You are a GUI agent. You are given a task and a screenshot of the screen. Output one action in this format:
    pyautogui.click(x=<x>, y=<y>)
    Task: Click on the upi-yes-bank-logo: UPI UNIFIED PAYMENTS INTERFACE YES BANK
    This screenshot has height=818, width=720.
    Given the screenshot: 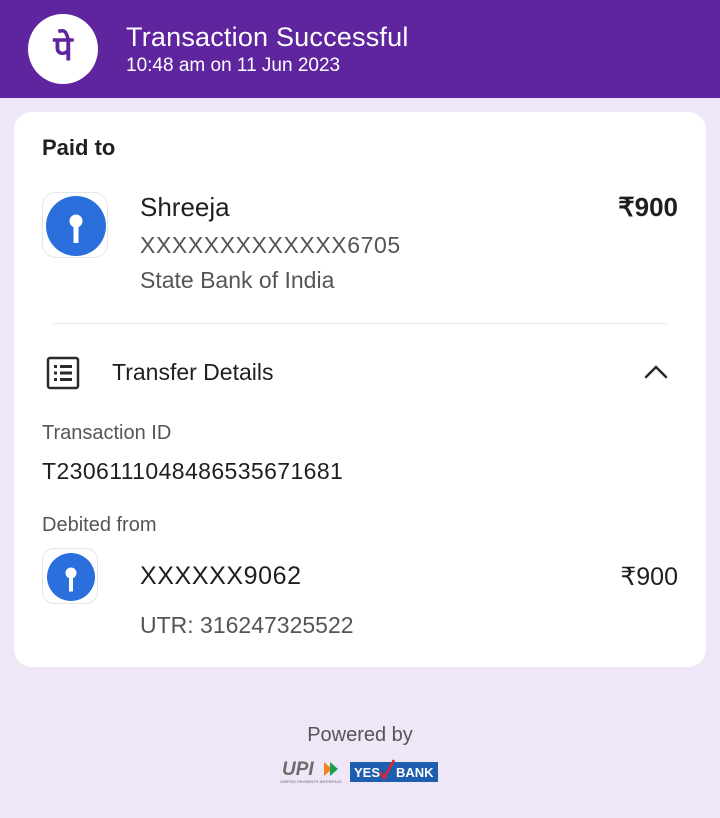 What is the action you would take?
    pyautogui.click(x=360, y=775)
    